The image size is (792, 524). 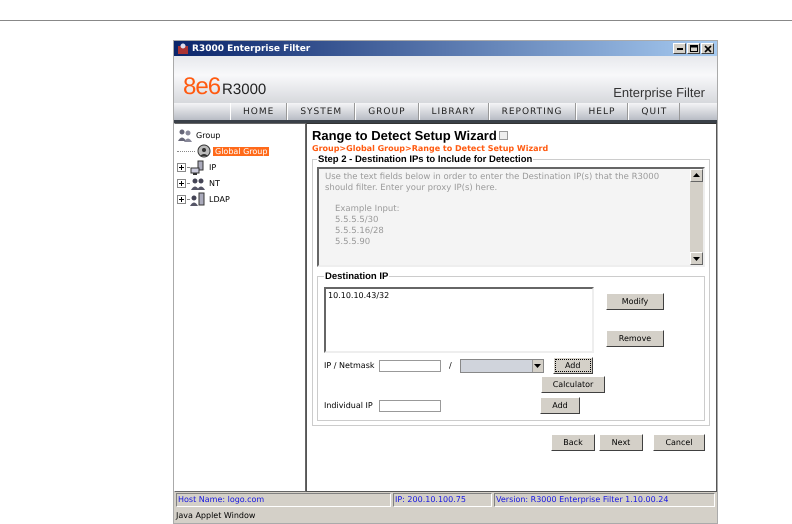 What do you see at coordinates (679, 442) in the screenshot?
I see `wizard-button: Cancel` at bounding box center [679, 442].